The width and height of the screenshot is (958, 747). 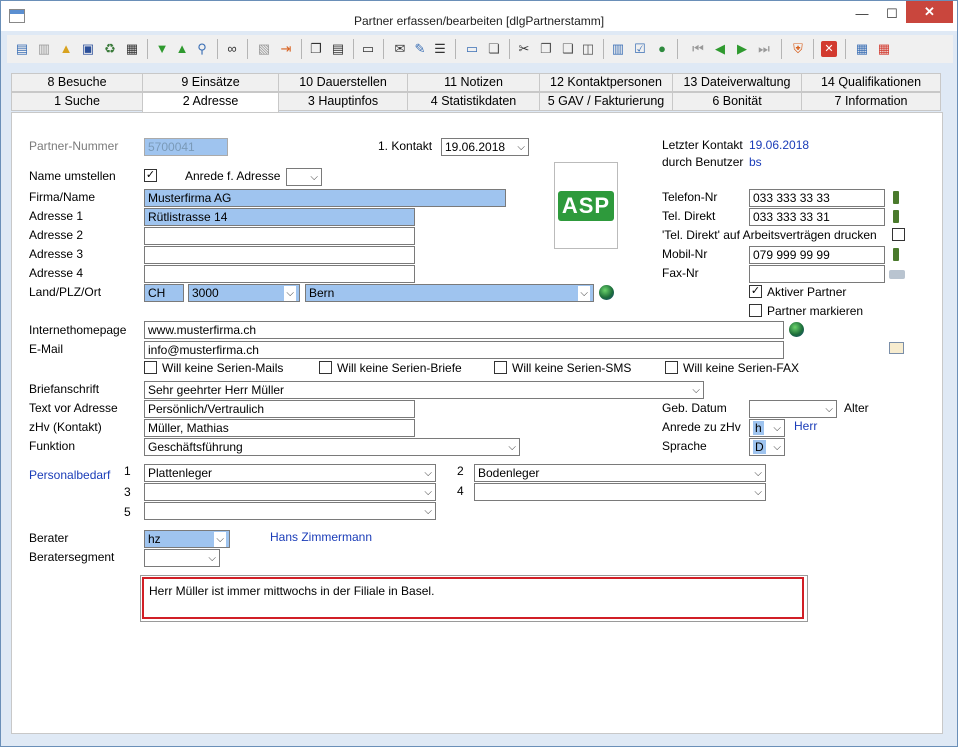 What do you see at coordinates (164, 293) in the screenshot?
I see `land-field: CH` at bounding box center [164, 293].